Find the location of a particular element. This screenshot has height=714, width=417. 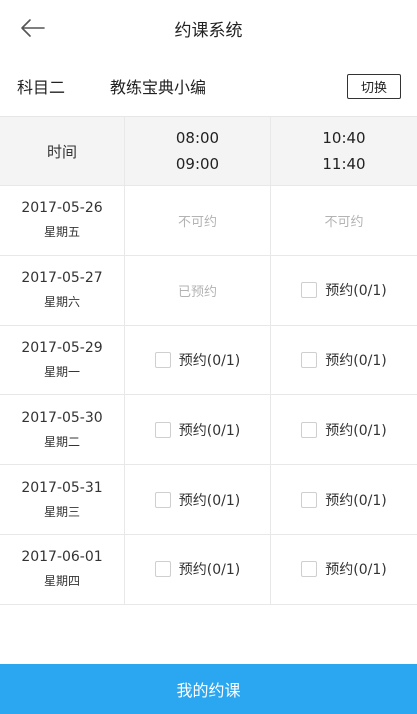

page-title: 约课系统 is located at coordinates (208, 30).